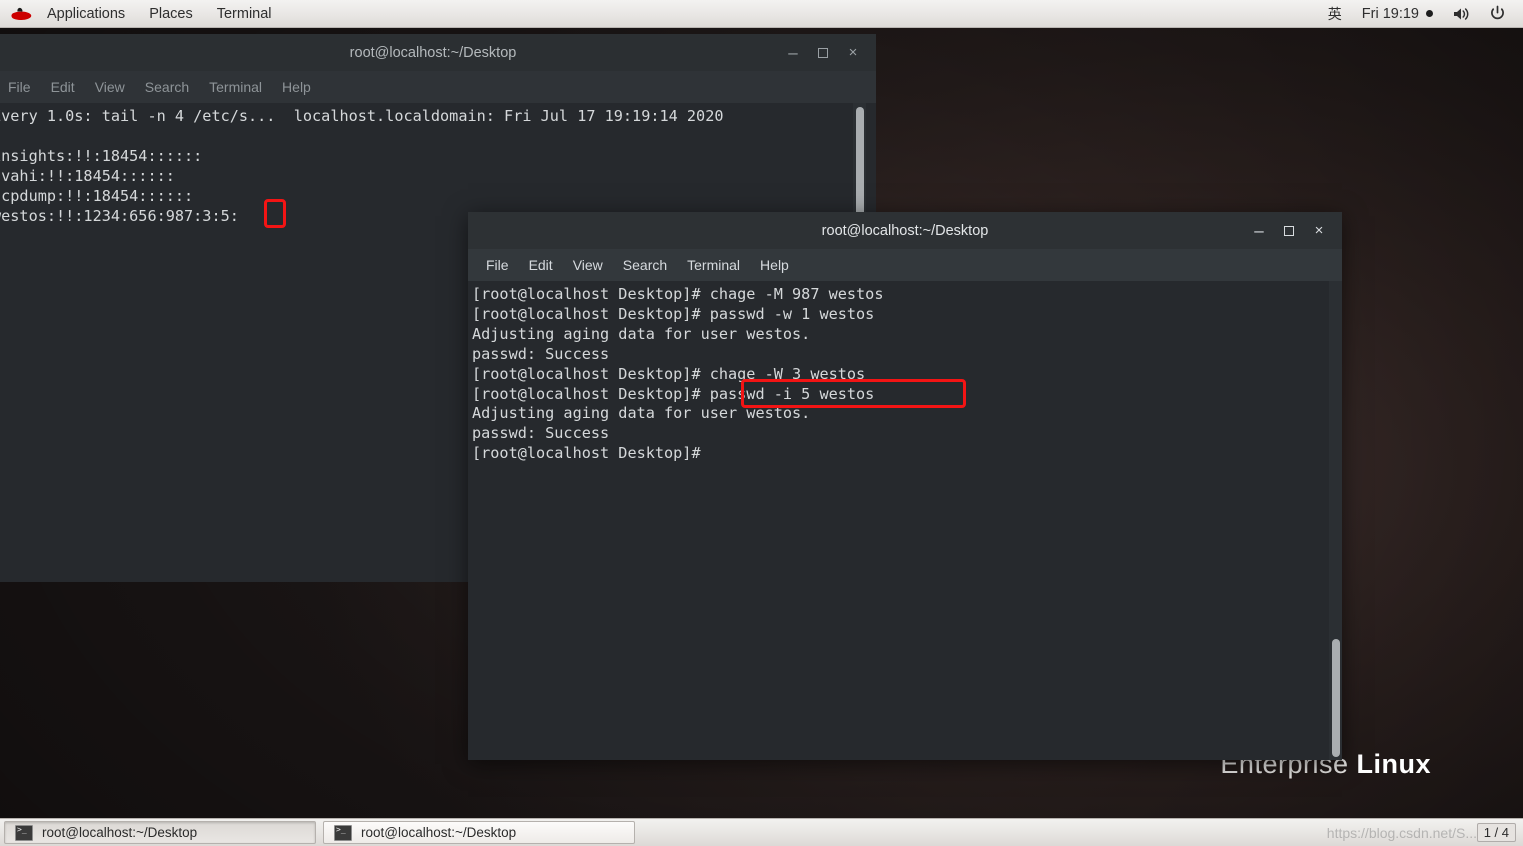  What do you see at coordinates (20, 87) in the screenshot?
I see `menu-file-back: File` at bounding box center [20, 87].